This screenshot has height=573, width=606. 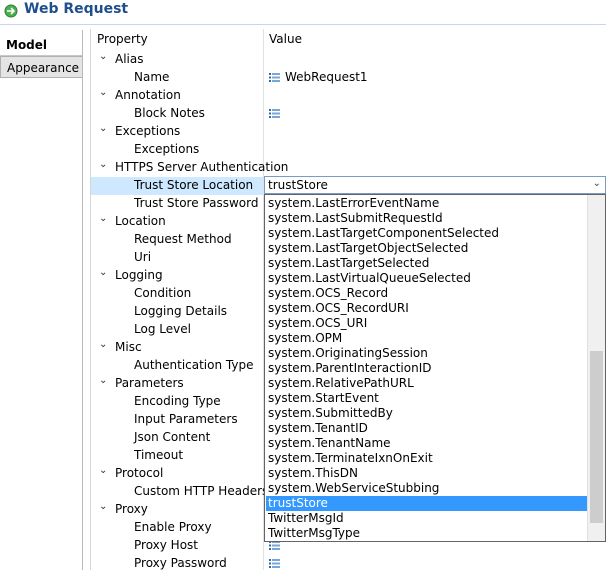 I want to click on title-bar: Web Request, so click(x=303, y=12).